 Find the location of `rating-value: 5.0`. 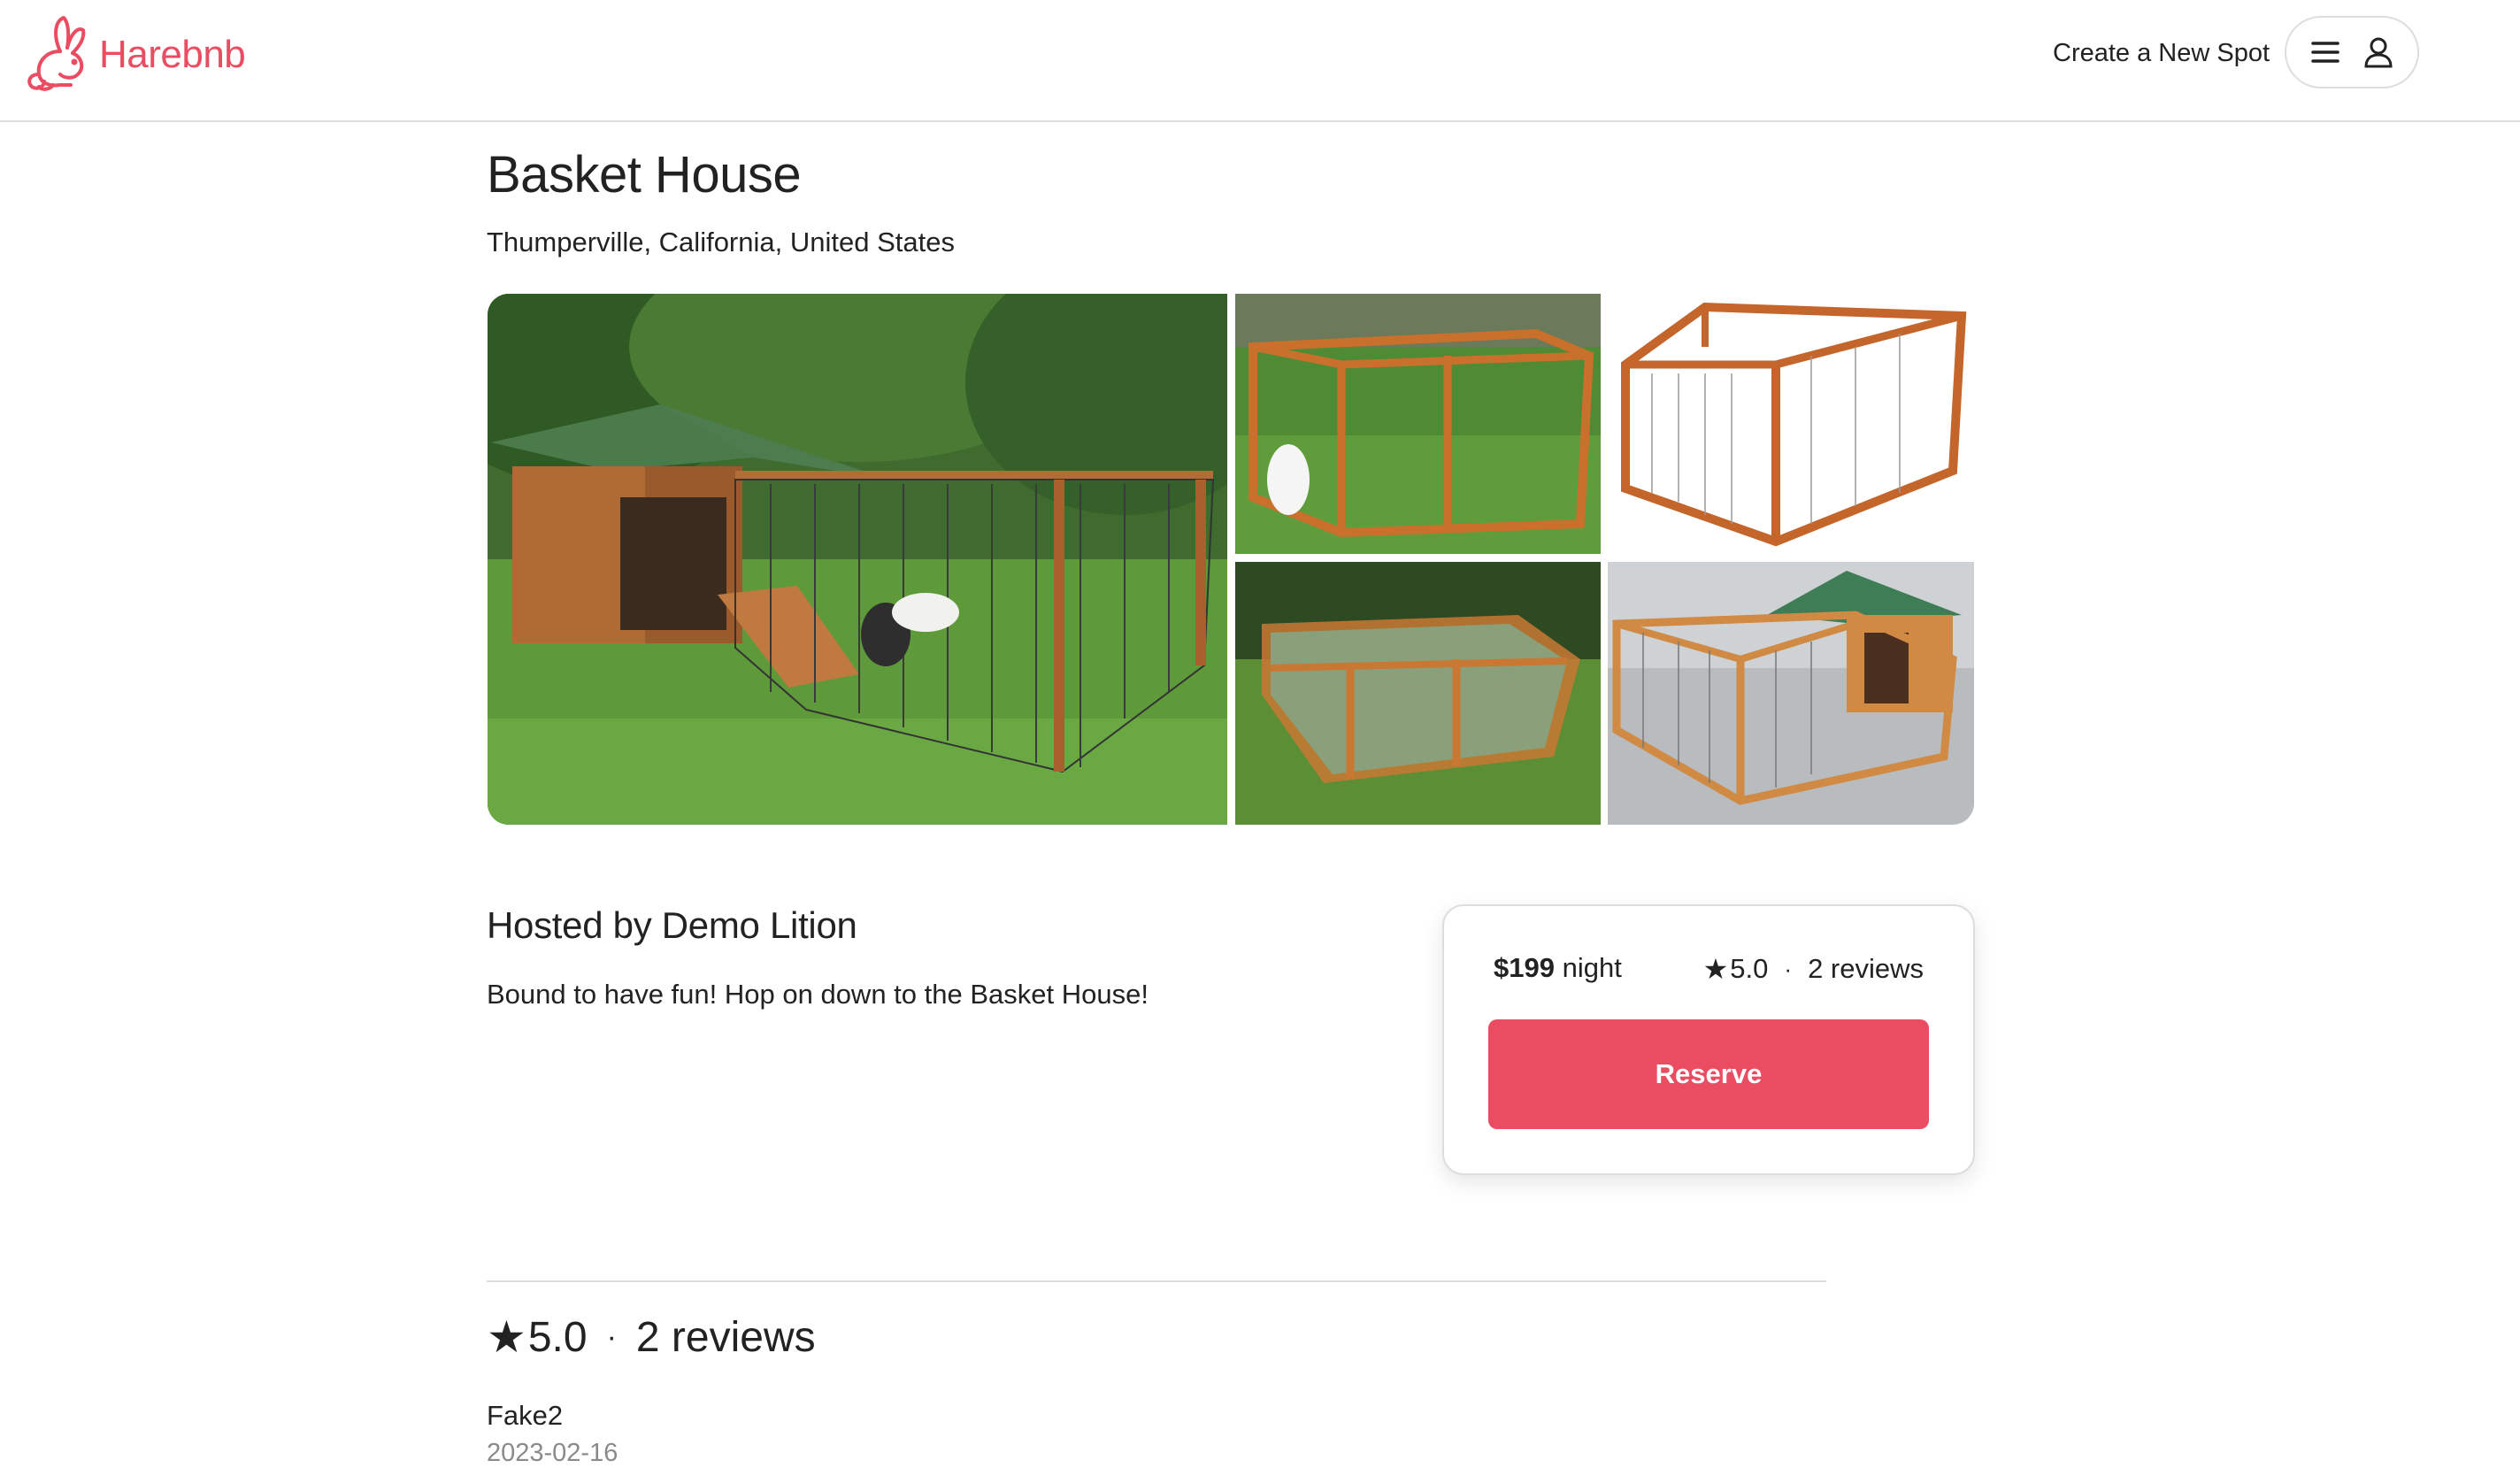

rating-value: 5.0 is located at coordinates (1749, 968).